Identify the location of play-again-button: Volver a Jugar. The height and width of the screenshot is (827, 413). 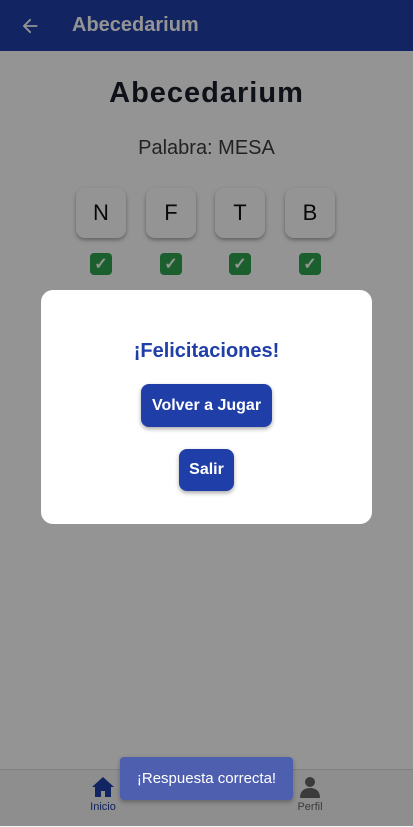
(206, 405).